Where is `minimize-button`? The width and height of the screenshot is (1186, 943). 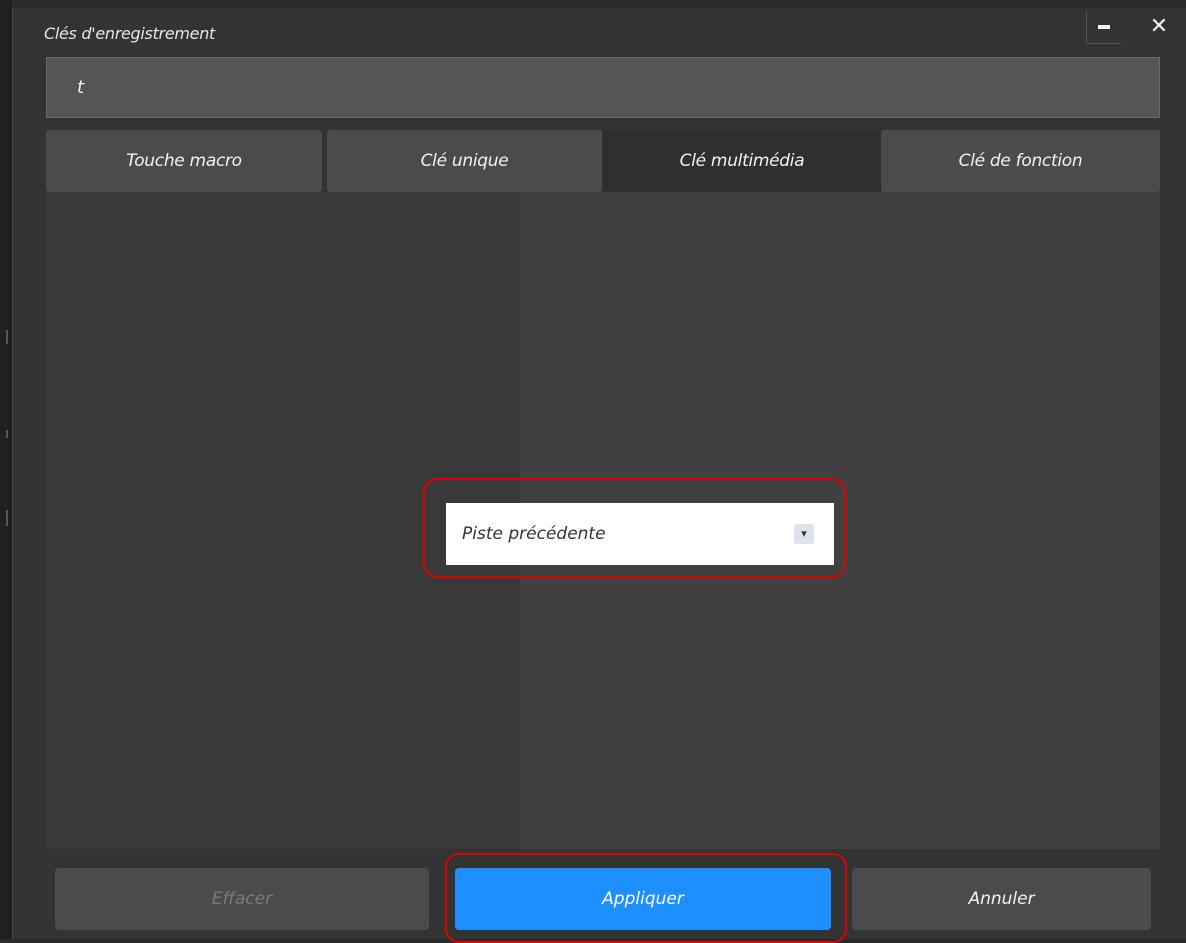
minimize-button is located at coordinates (1103, 27).